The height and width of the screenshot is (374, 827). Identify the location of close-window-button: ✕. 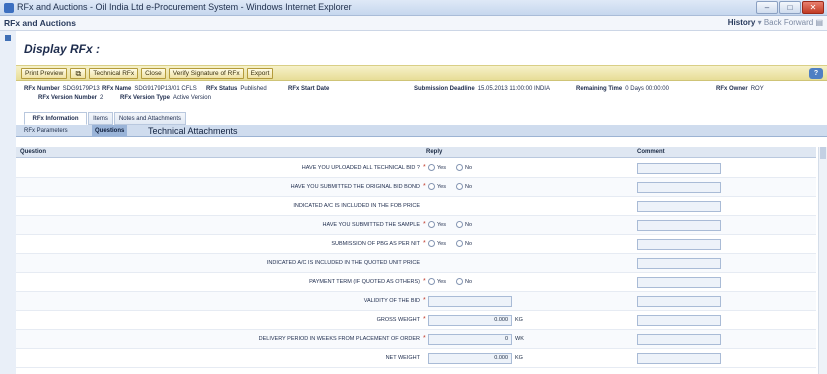
(813, 7).